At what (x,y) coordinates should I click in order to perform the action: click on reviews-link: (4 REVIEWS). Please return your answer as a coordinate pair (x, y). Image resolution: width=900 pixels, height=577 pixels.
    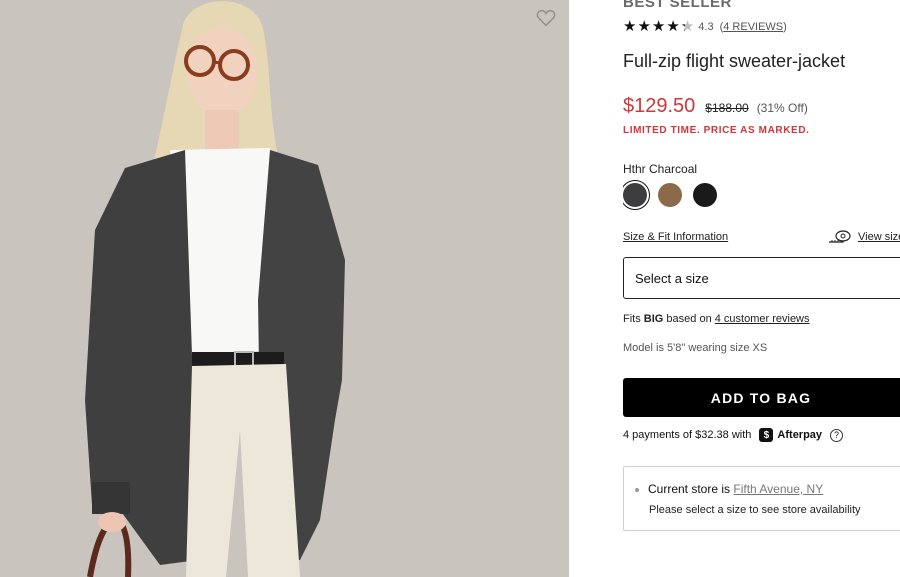
    Looking at the image, I should click on (753, 27).